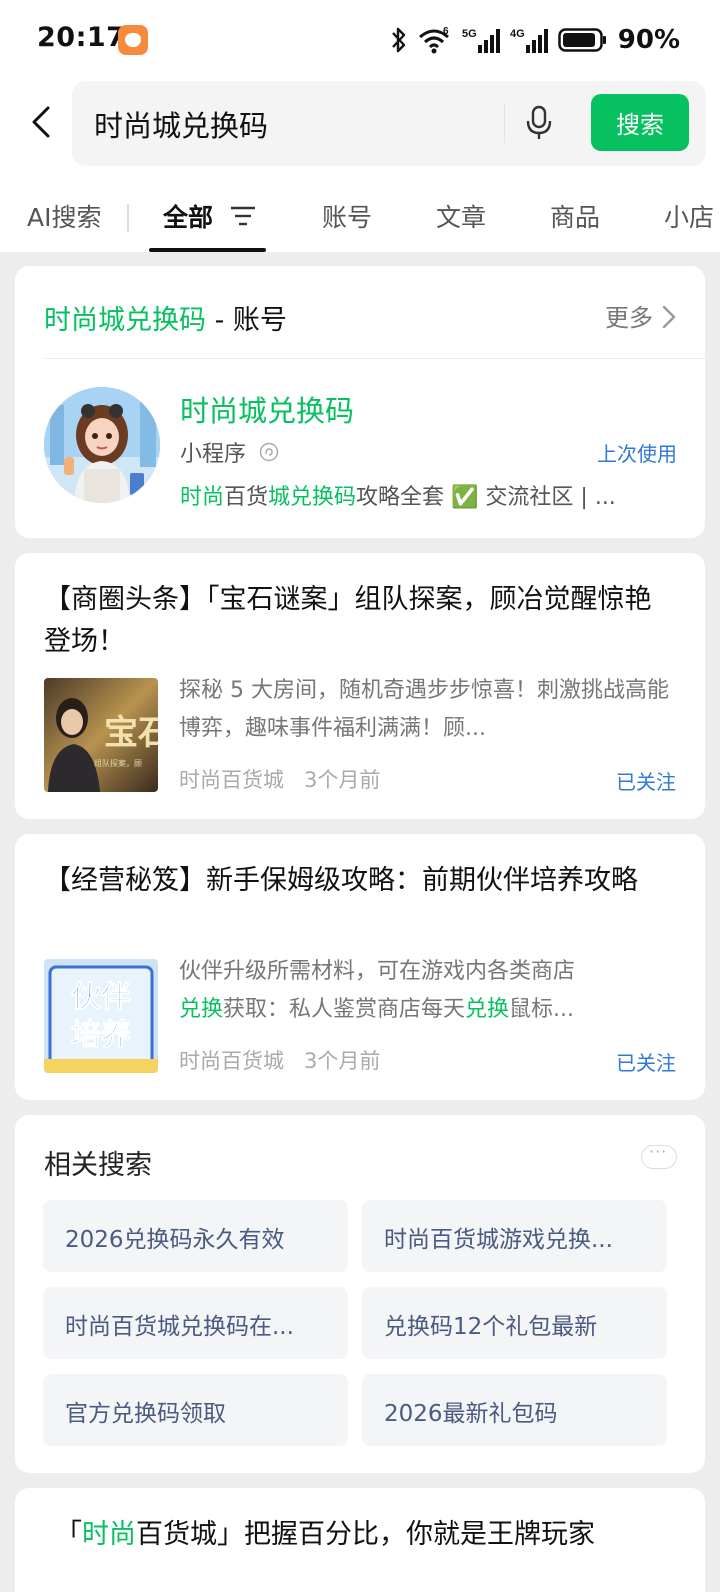  Describe the element at coordinates (269, 452) in the screenshot. I see `mini-program-icon` at that location.